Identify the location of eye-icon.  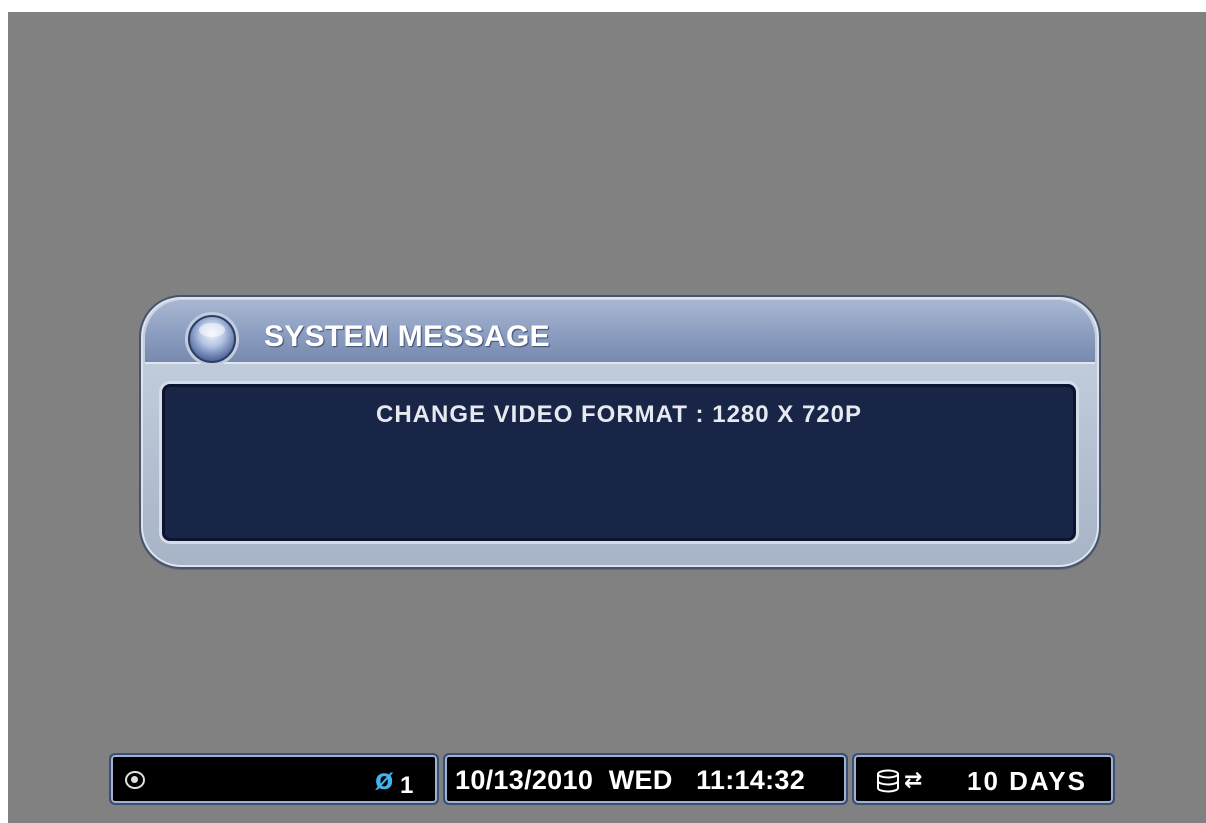
(135, 780).